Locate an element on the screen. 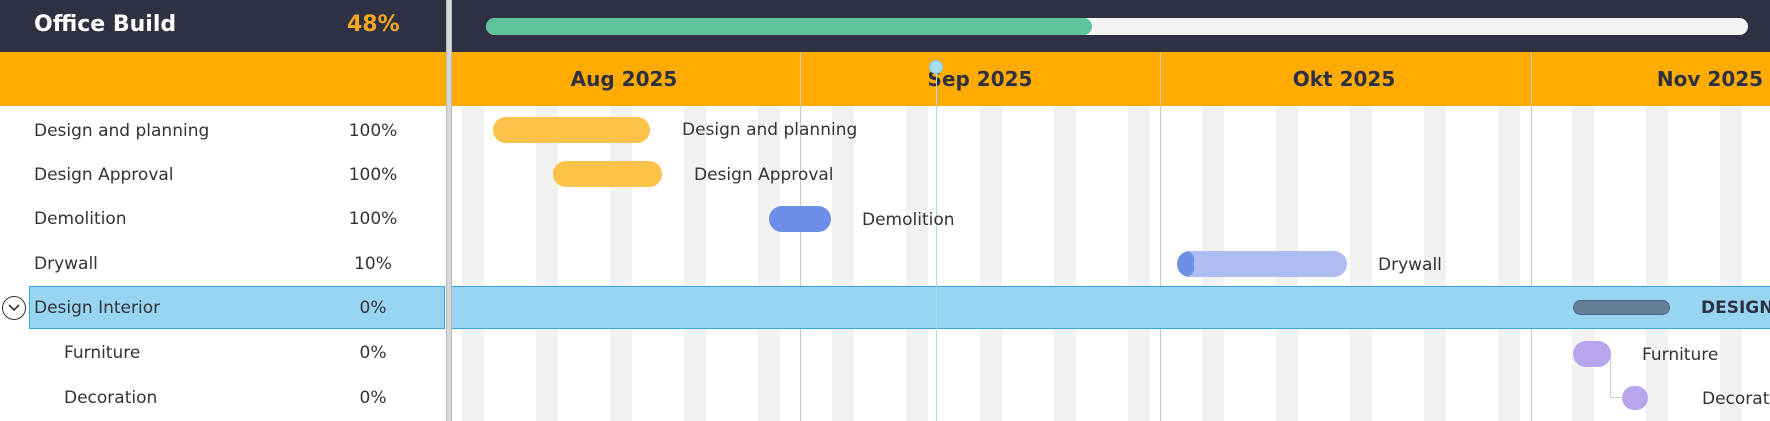 The width and height of the screenshot is (1770, 421). grid-header-band is located at coordinates (223, 79).